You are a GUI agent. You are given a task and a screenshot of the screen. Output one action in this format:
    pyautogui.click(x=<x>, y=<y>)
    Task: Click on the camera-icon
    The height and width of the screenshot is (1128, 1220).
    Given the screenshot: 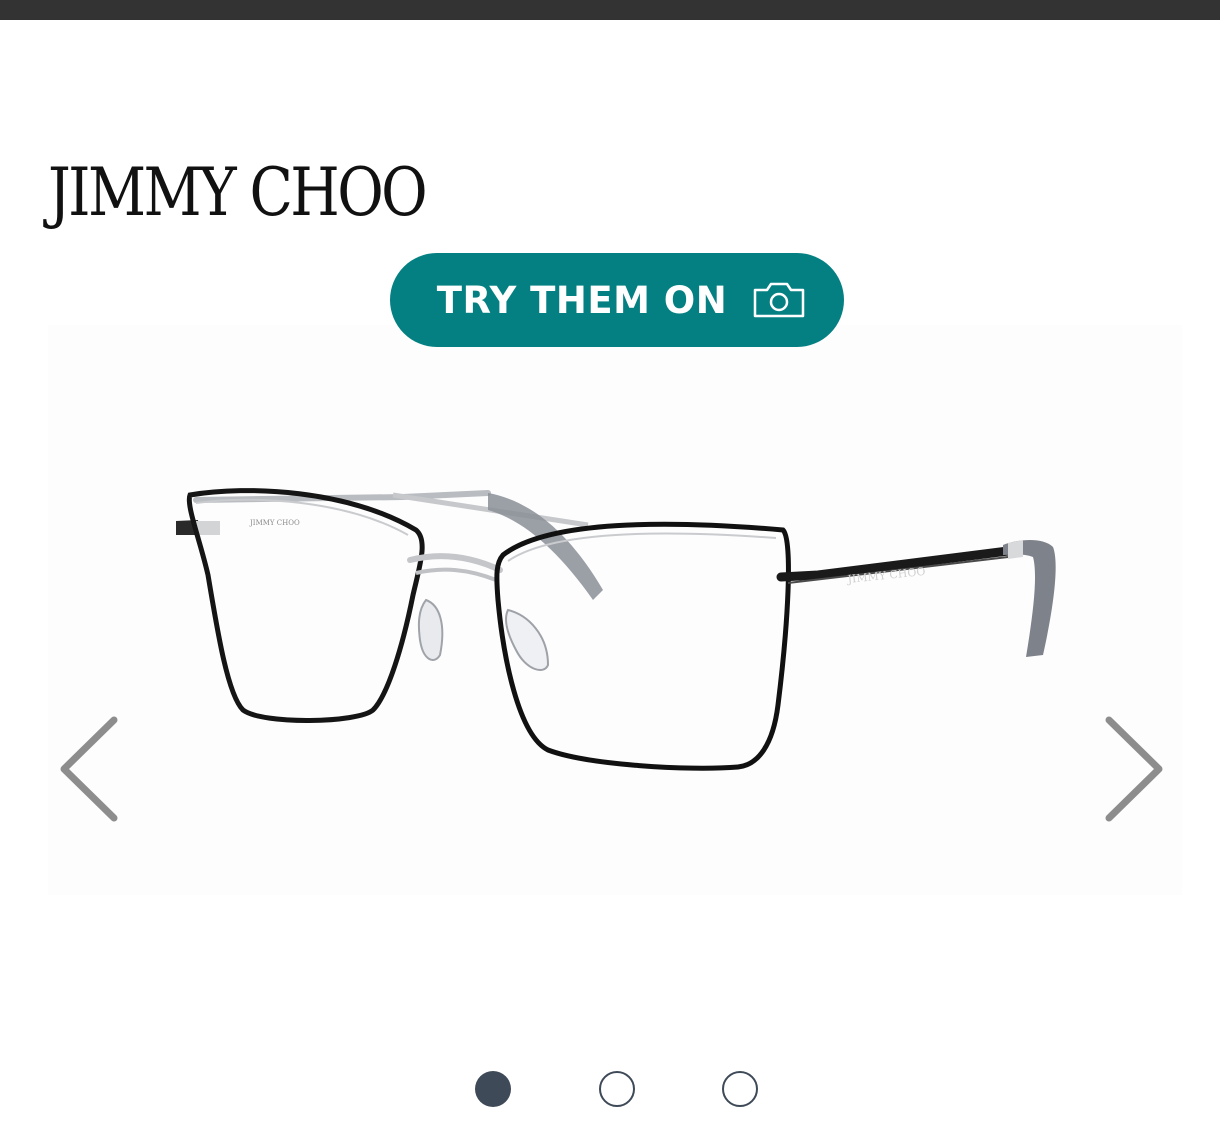 What is the action you would take?
    pyautogui.click(x=779, y=300)
    